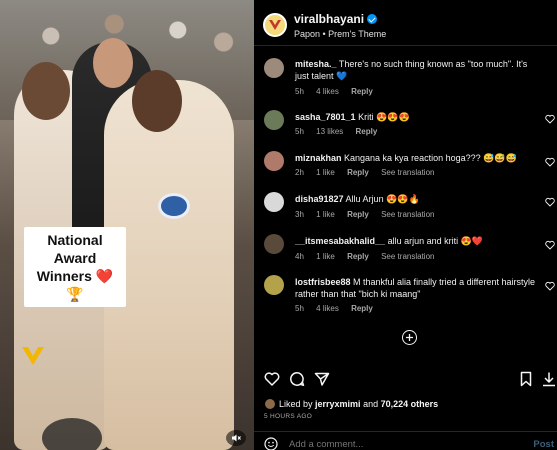 The image size is (557, 450). I want to click on like-heart-icon, so click(272, 379).